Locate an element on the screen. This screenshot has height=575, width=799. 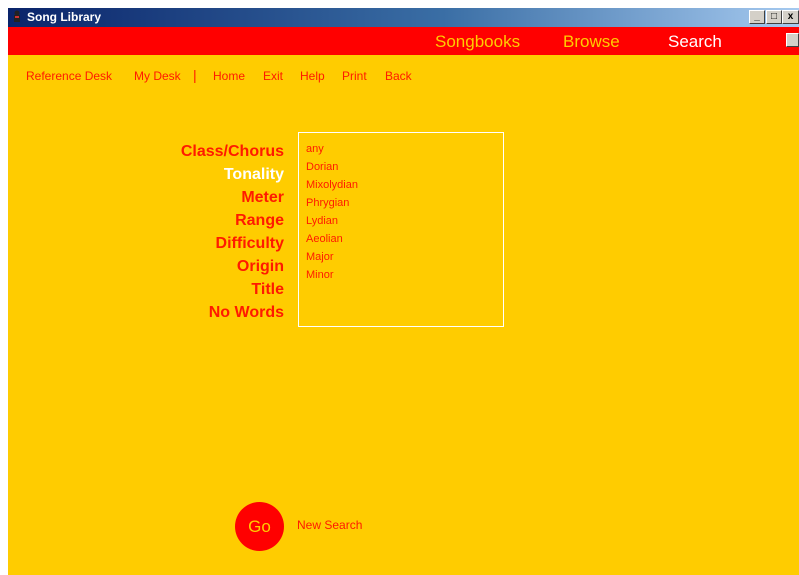
link-back: Back is located at coordinates (398, 76).